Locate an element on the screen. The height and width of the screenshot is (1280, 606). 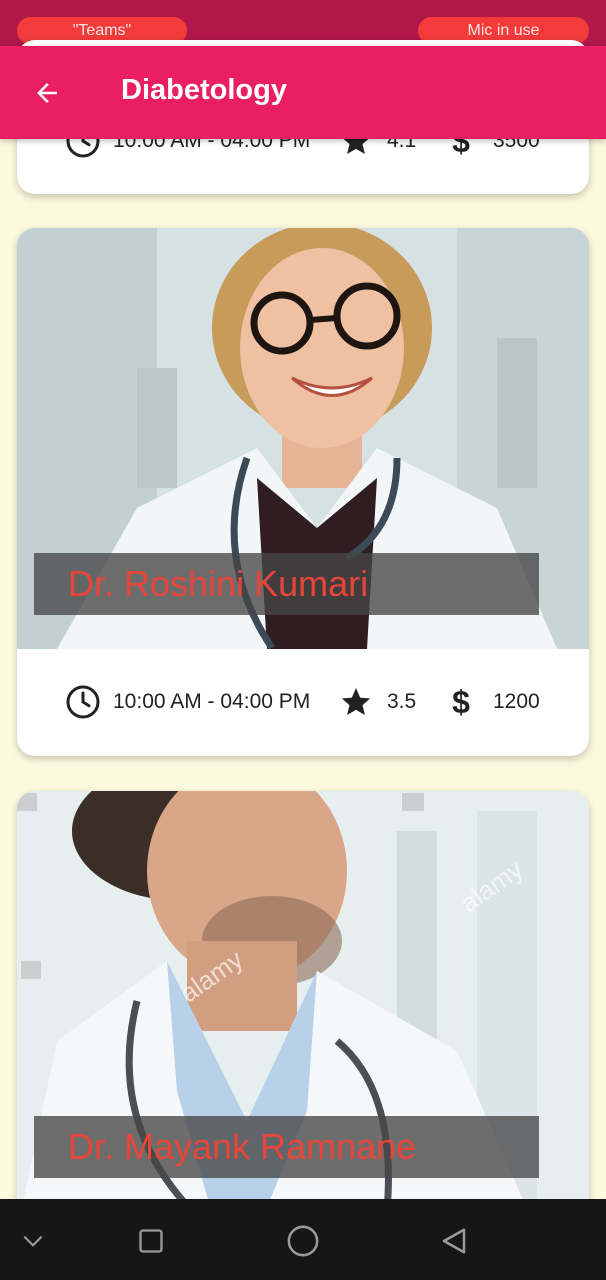
doctor-name-banner: Dr. Mayank Ramnane is located at coordinates (286, 1147).